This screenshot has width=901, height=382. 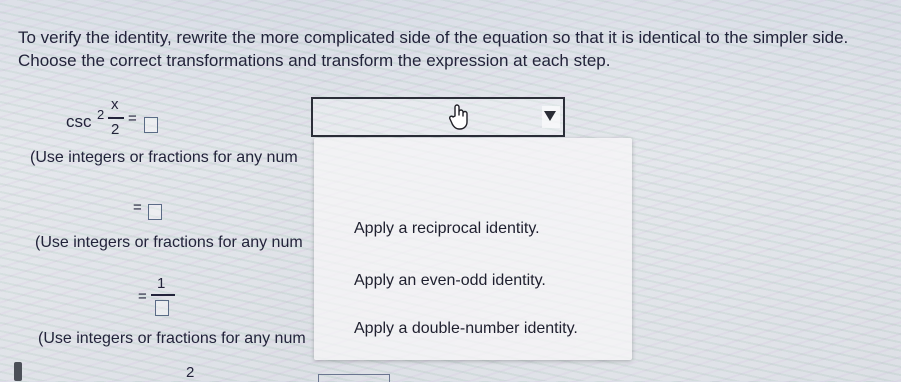 I want to click on equals-sign: =, so click(x=132, y=118).